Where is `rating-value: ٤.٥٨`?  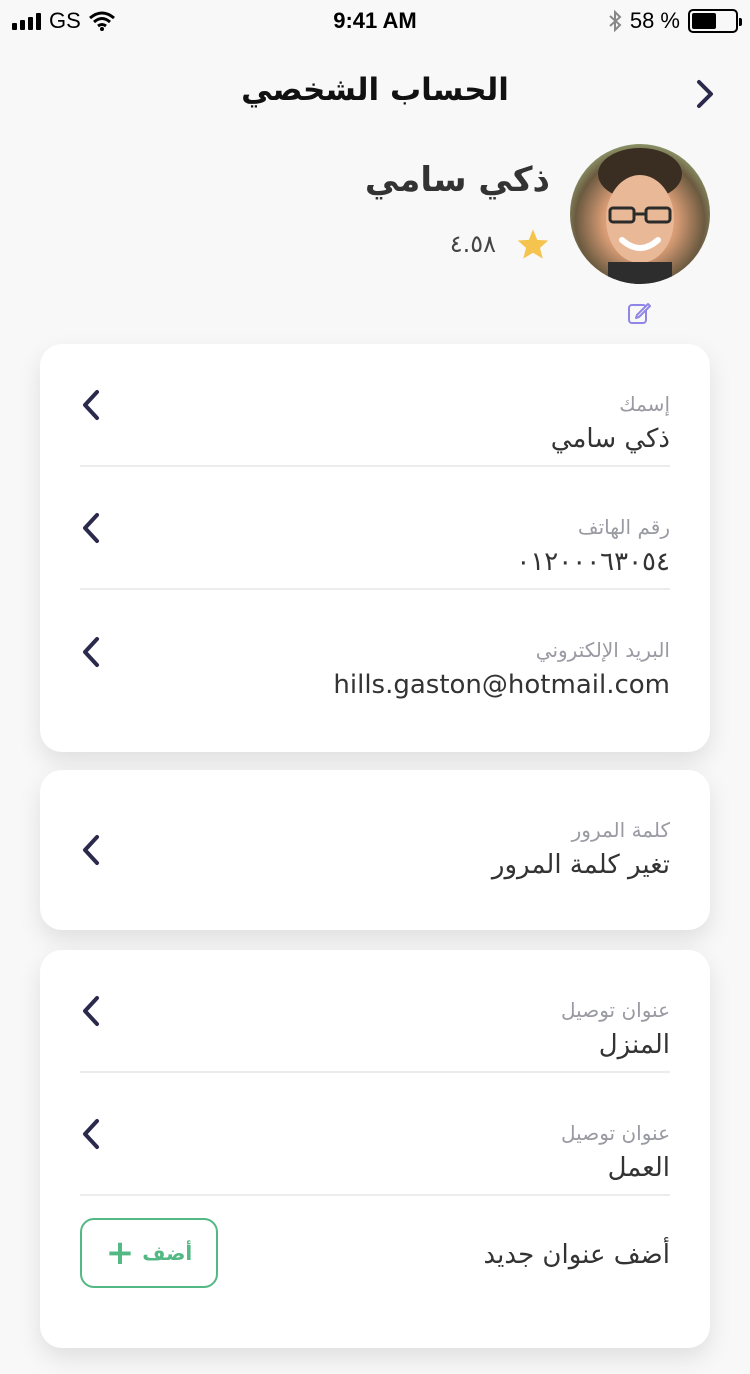 rating-value: ٤.٥٨ is located at coordinates (472, 244).